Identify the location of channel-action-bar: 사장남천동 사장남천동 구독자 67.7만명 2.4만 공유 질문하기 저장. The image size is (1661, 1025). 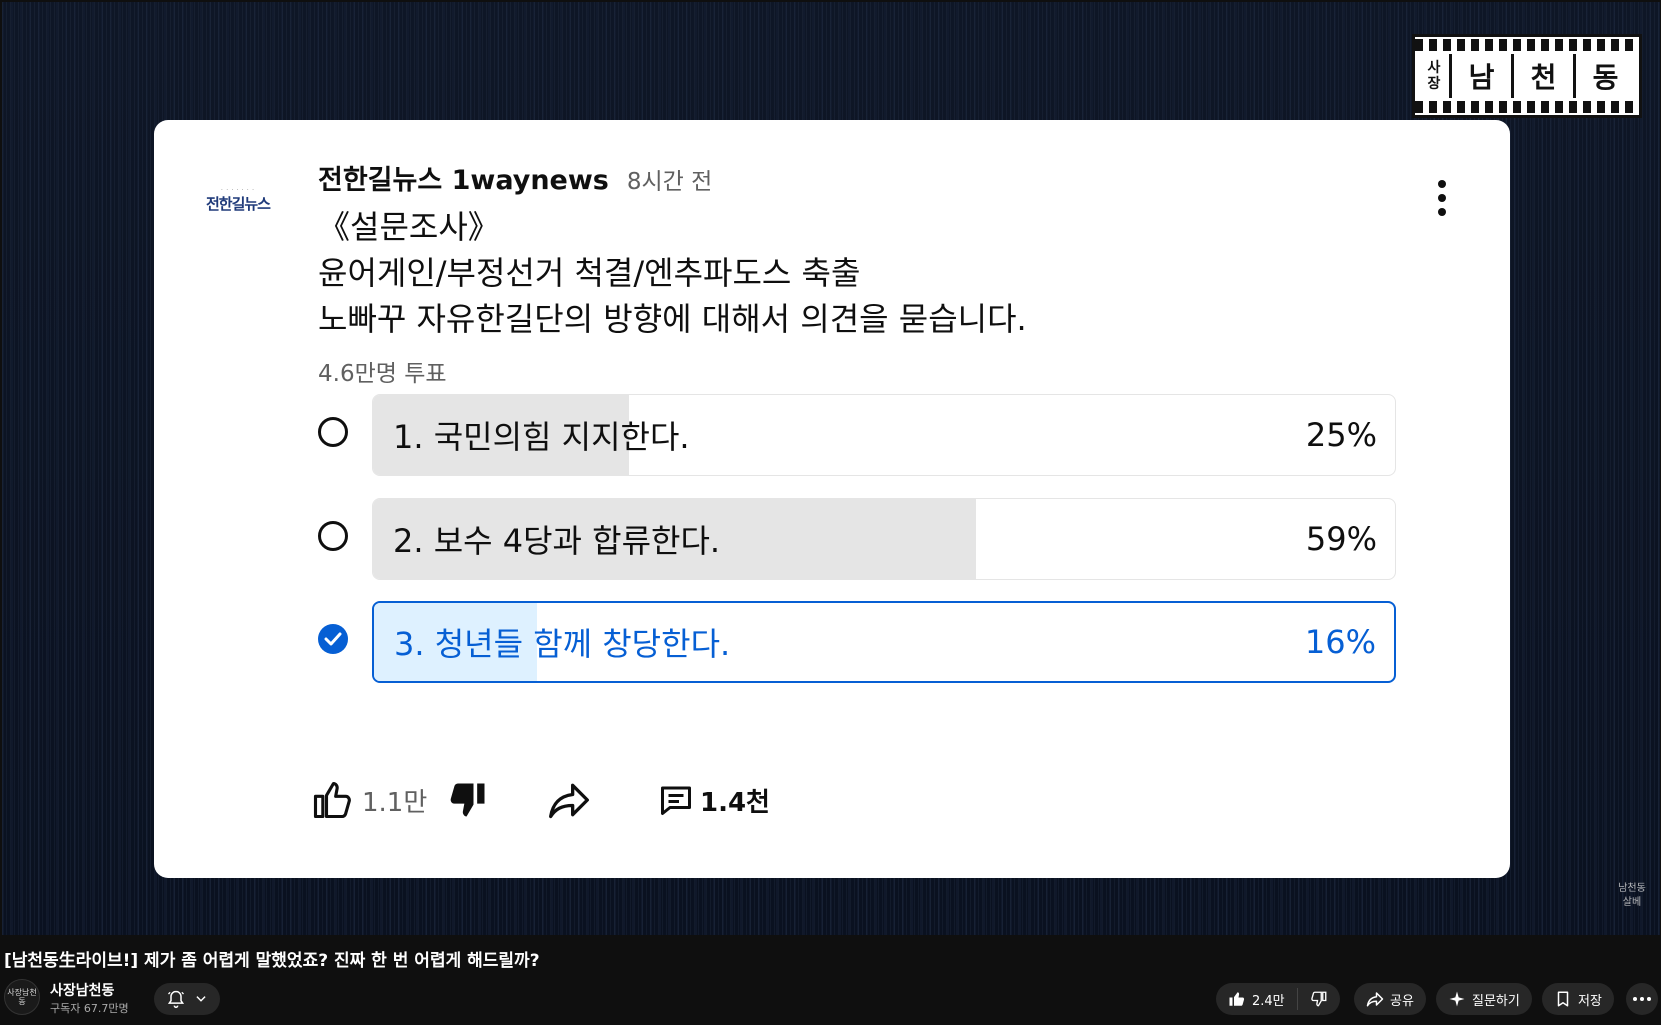
(830, 999).